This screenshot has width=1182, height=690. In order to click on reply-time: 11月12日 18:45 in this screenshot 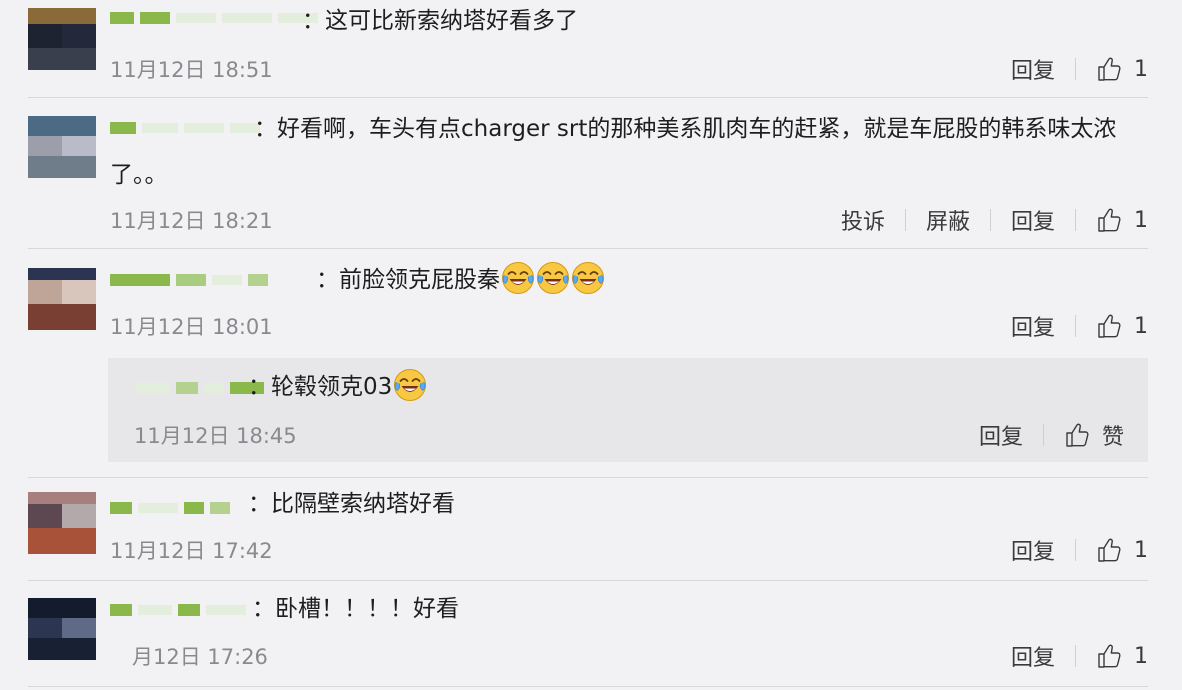, I will do `click(215, 436)`.